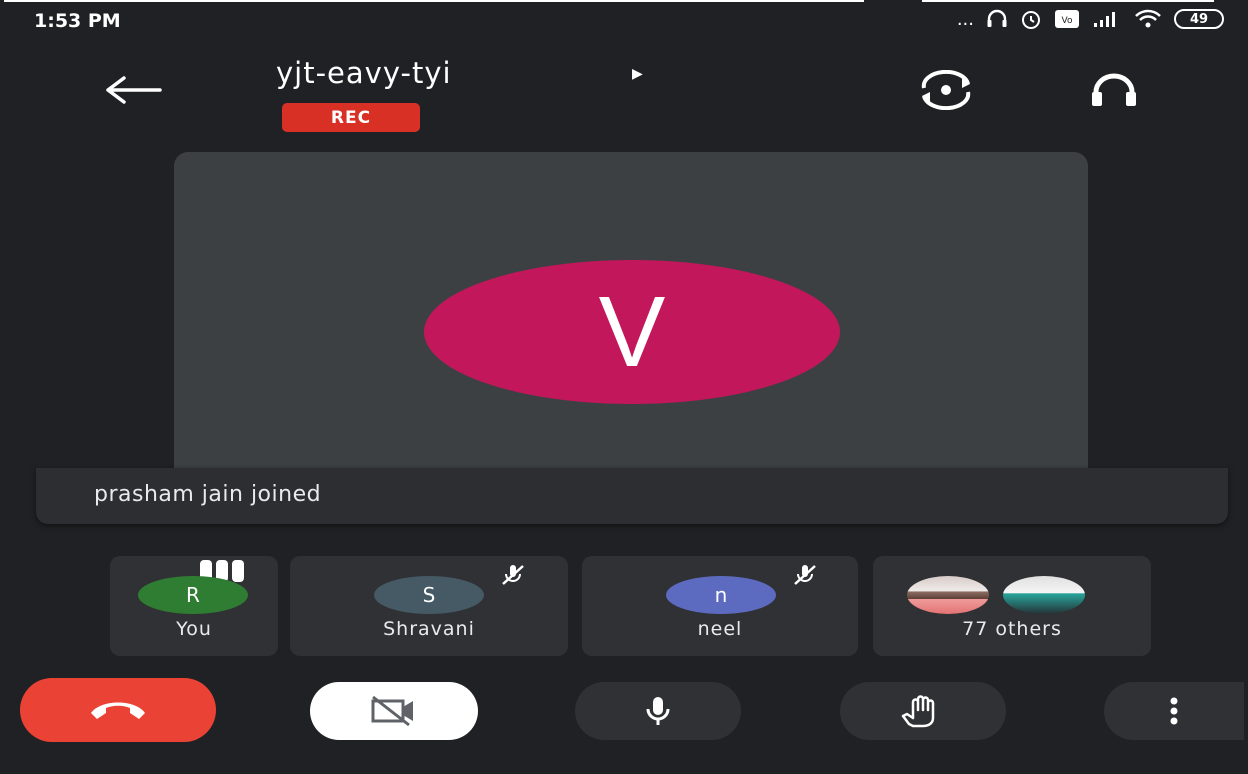 This screenshot has height=774, width=1248. I want to click on participant-initial: n, so click(721, 595).